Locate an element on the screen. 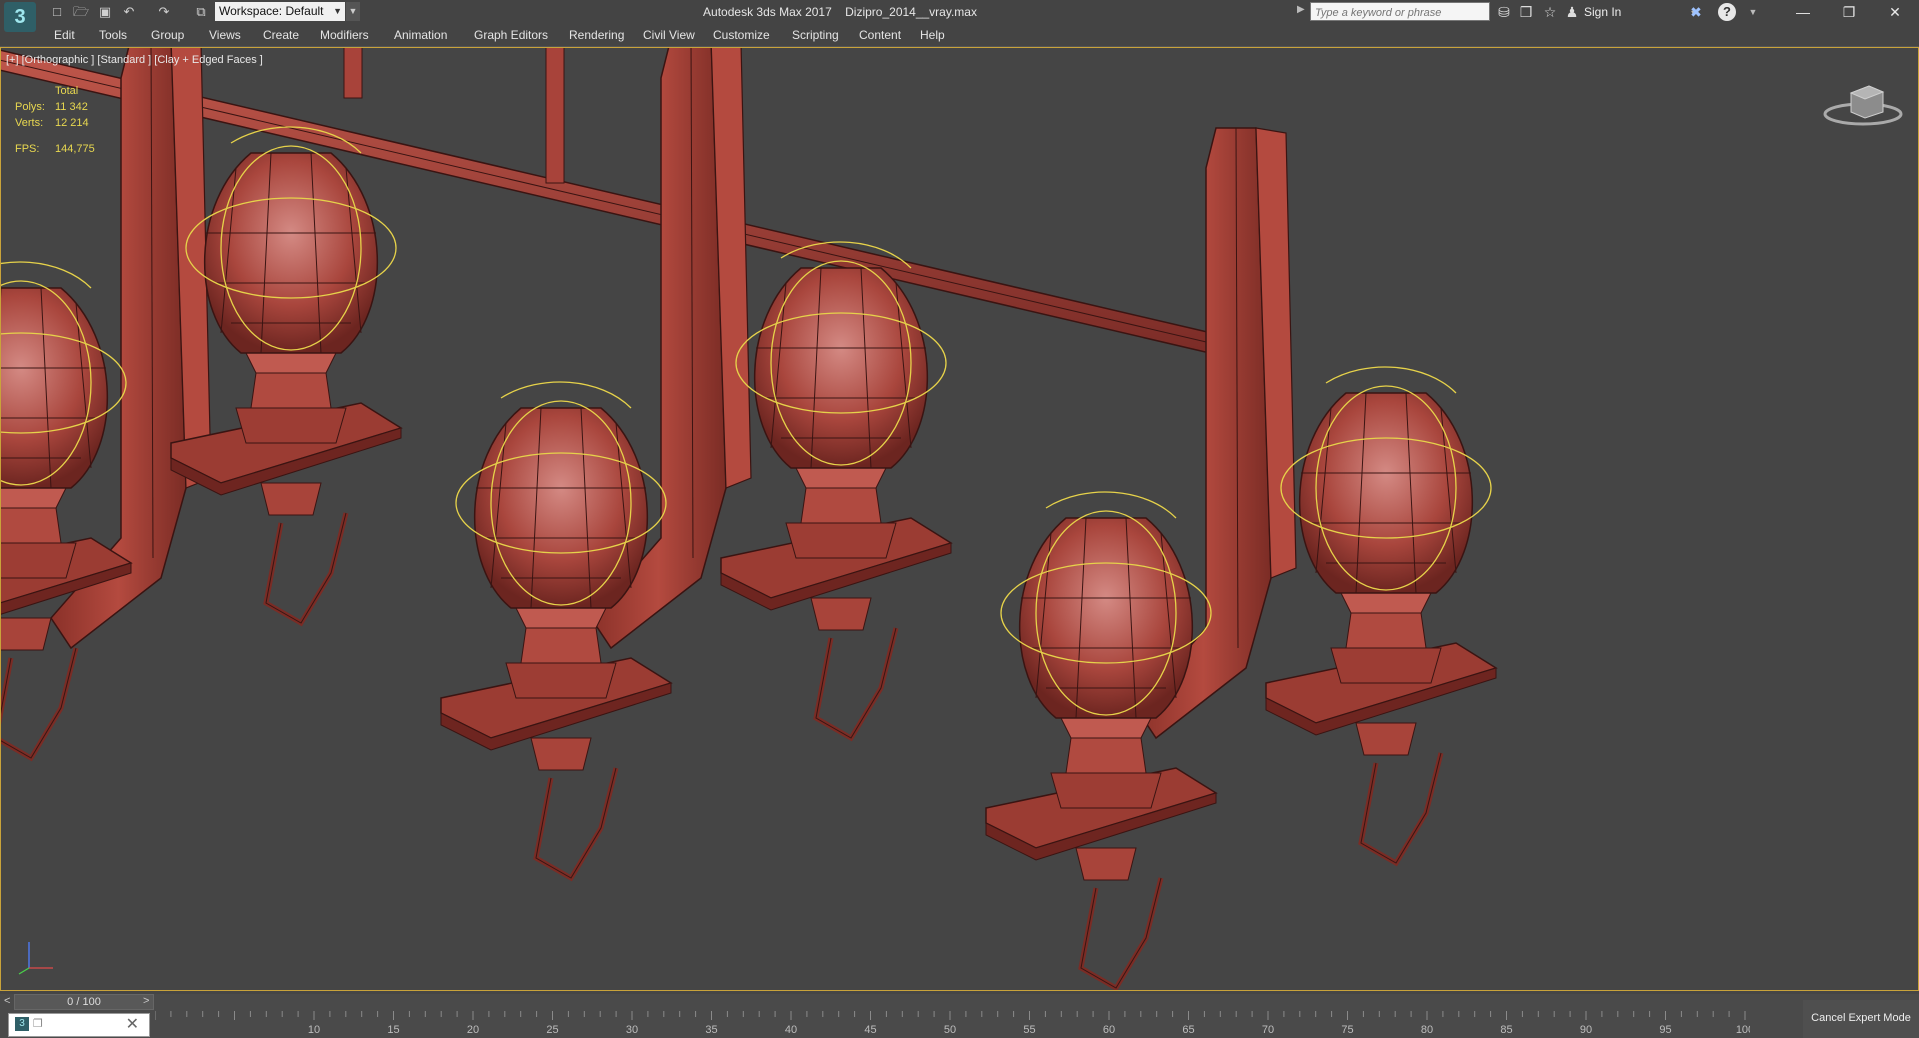 The width and height of the screenshot is (1919, 1038). menu-content: Content is located at coordinates (880, 35).